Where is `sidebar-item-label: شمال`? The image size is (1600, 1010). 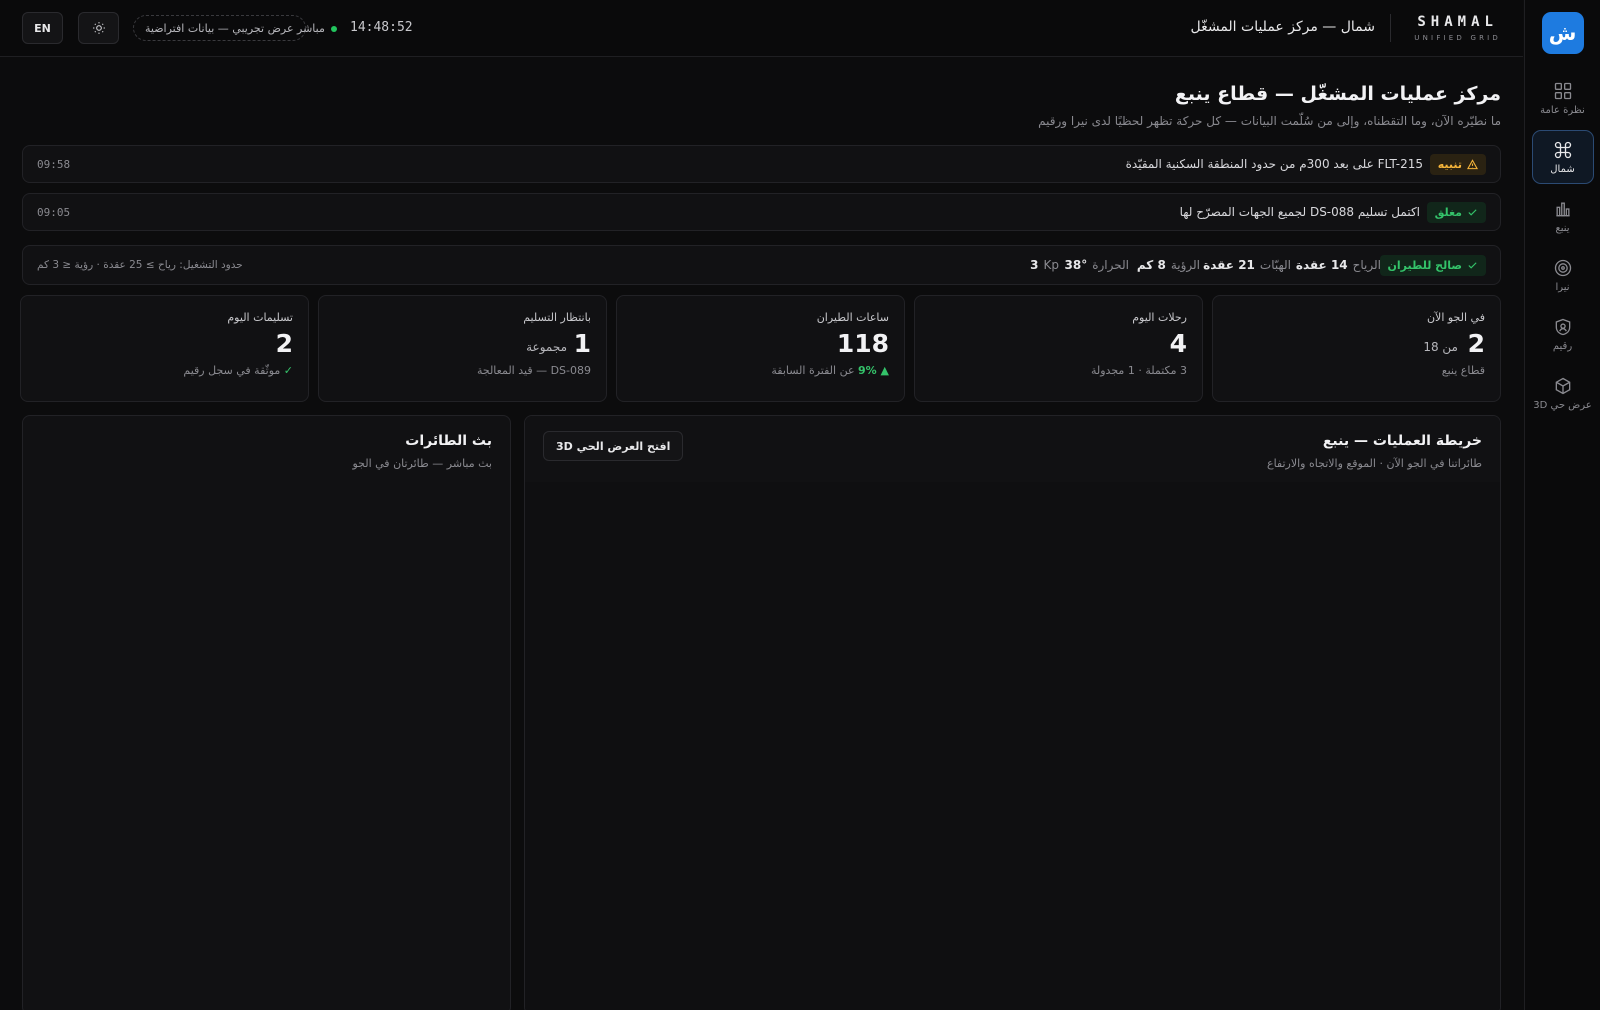
sidebar-item-label: شمال is located at coordinates (1562, 169).